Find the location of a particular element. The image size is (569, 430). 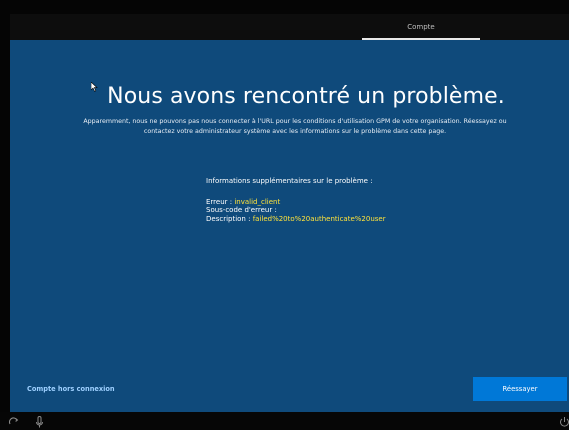

tab-account-label: Compte is located at coordinates (421, 27).